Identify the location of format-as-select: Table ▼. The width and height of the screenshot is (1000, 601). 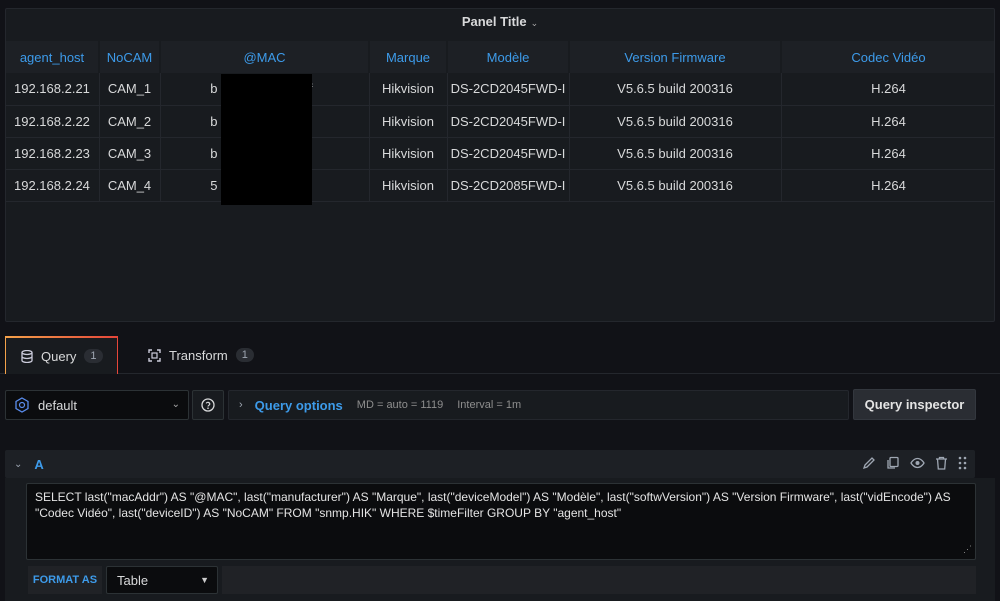
(162, 580).